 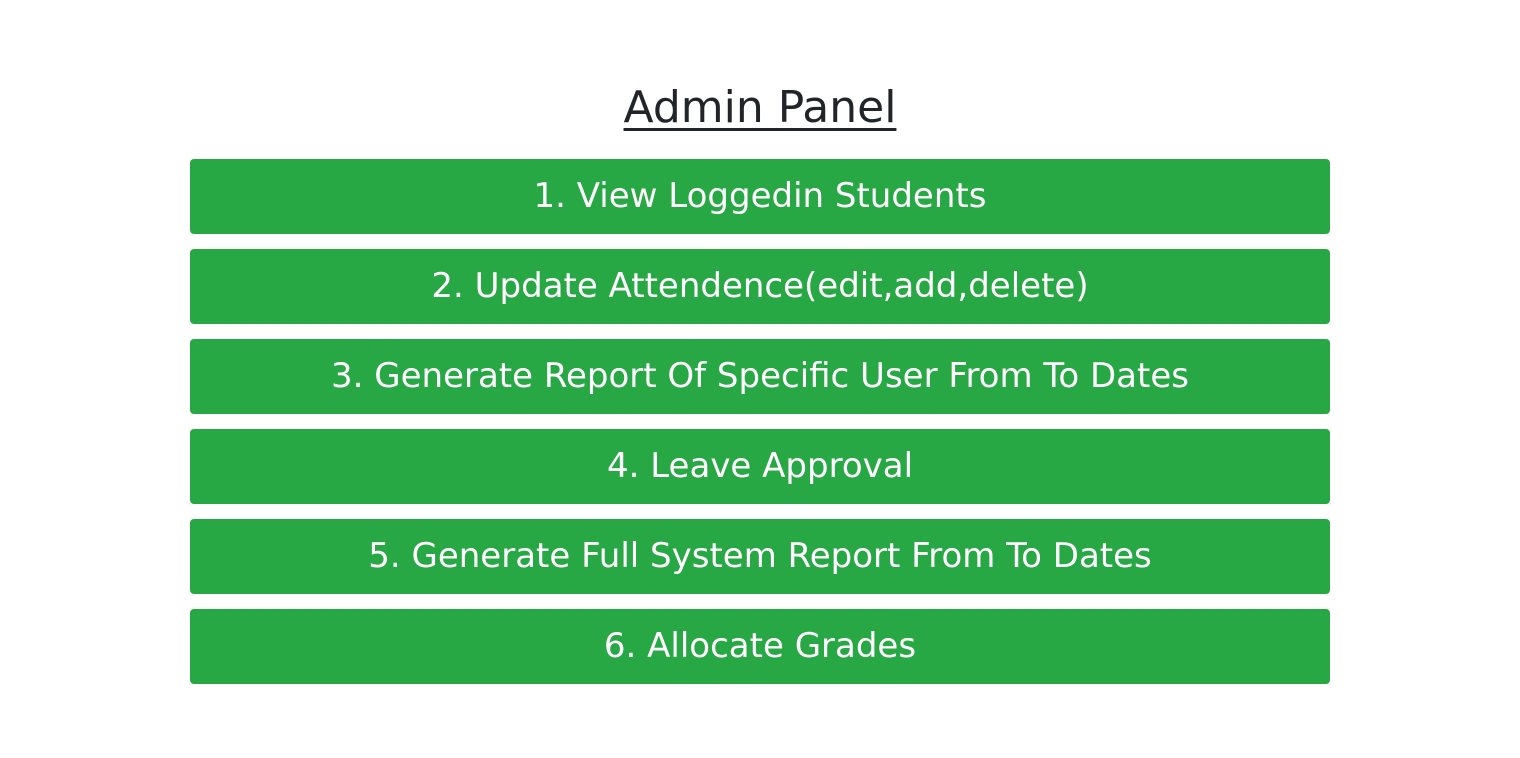 What do you see at coordinates (760, 196) in the screenshot?
I see `view-loggedin-students-button: 1. View Loggedin Students` at bounding box center [760, 196].